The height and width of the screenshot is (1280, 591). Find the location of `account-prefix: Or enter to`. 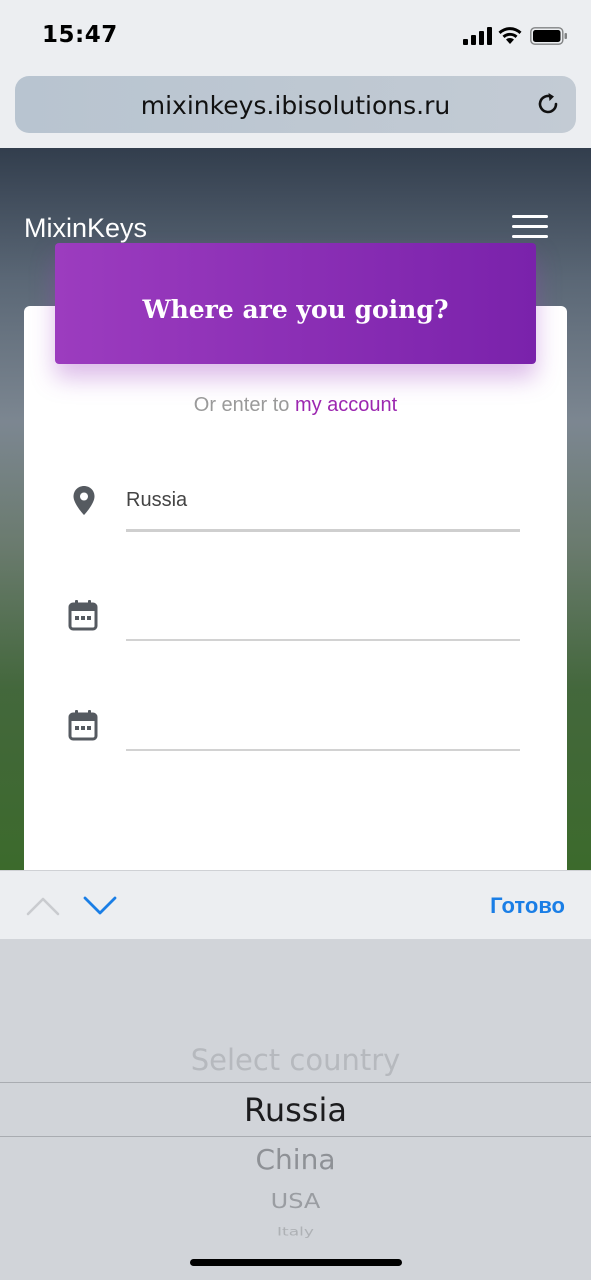

account-prefix: Or enter to is located at coordinates (241, 405).